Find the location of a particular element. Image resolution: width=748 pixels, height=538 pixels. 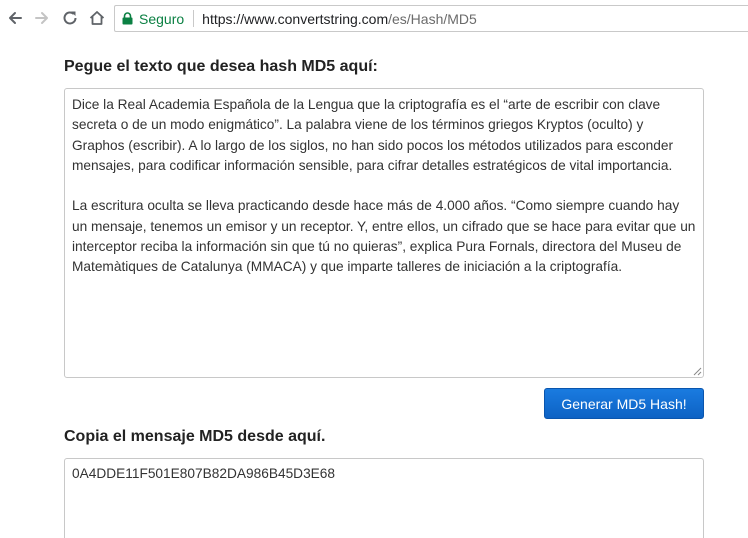

secure-label: Seguro is located at coordinates (162, 18).